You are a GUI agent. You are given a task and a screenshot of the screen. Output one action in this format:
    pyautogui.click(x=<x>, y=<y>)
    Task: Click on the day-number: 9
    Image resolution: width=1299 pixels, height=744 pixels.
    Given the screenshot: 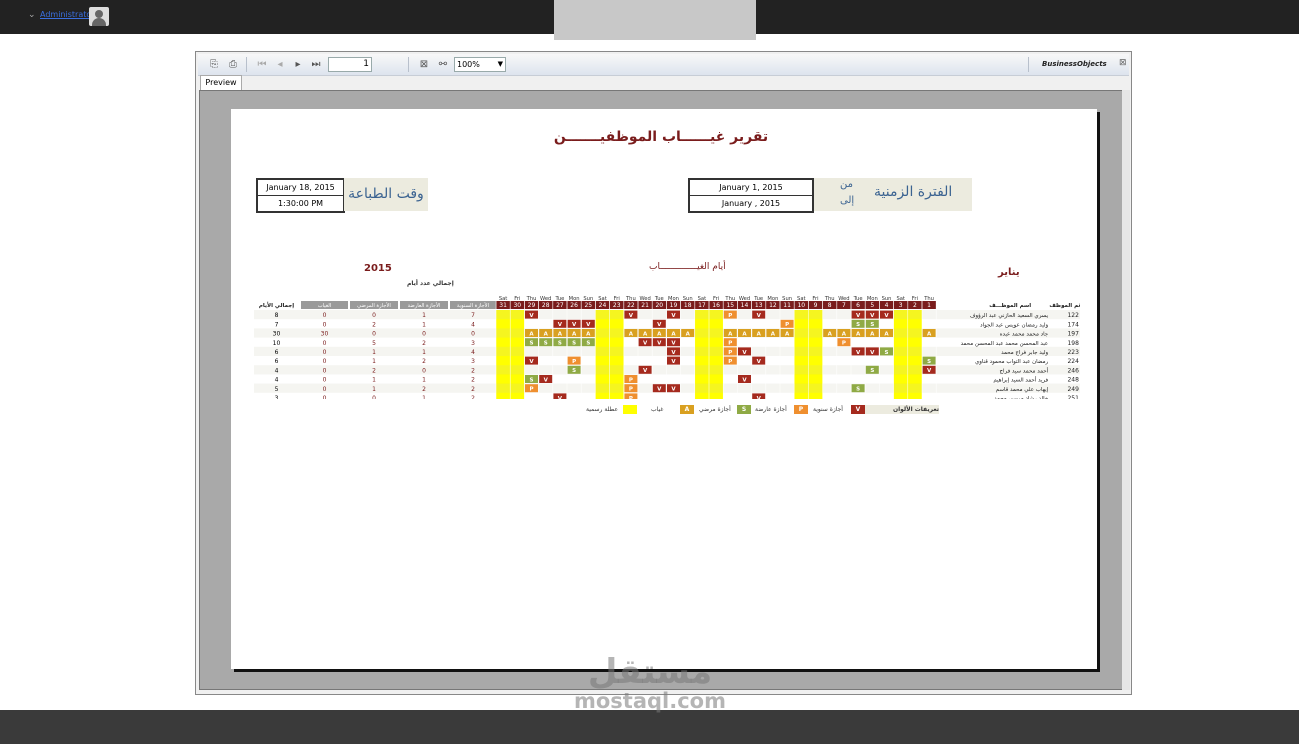 What is the action you would take?
    pyautogui.click(x=816, y=305)
    